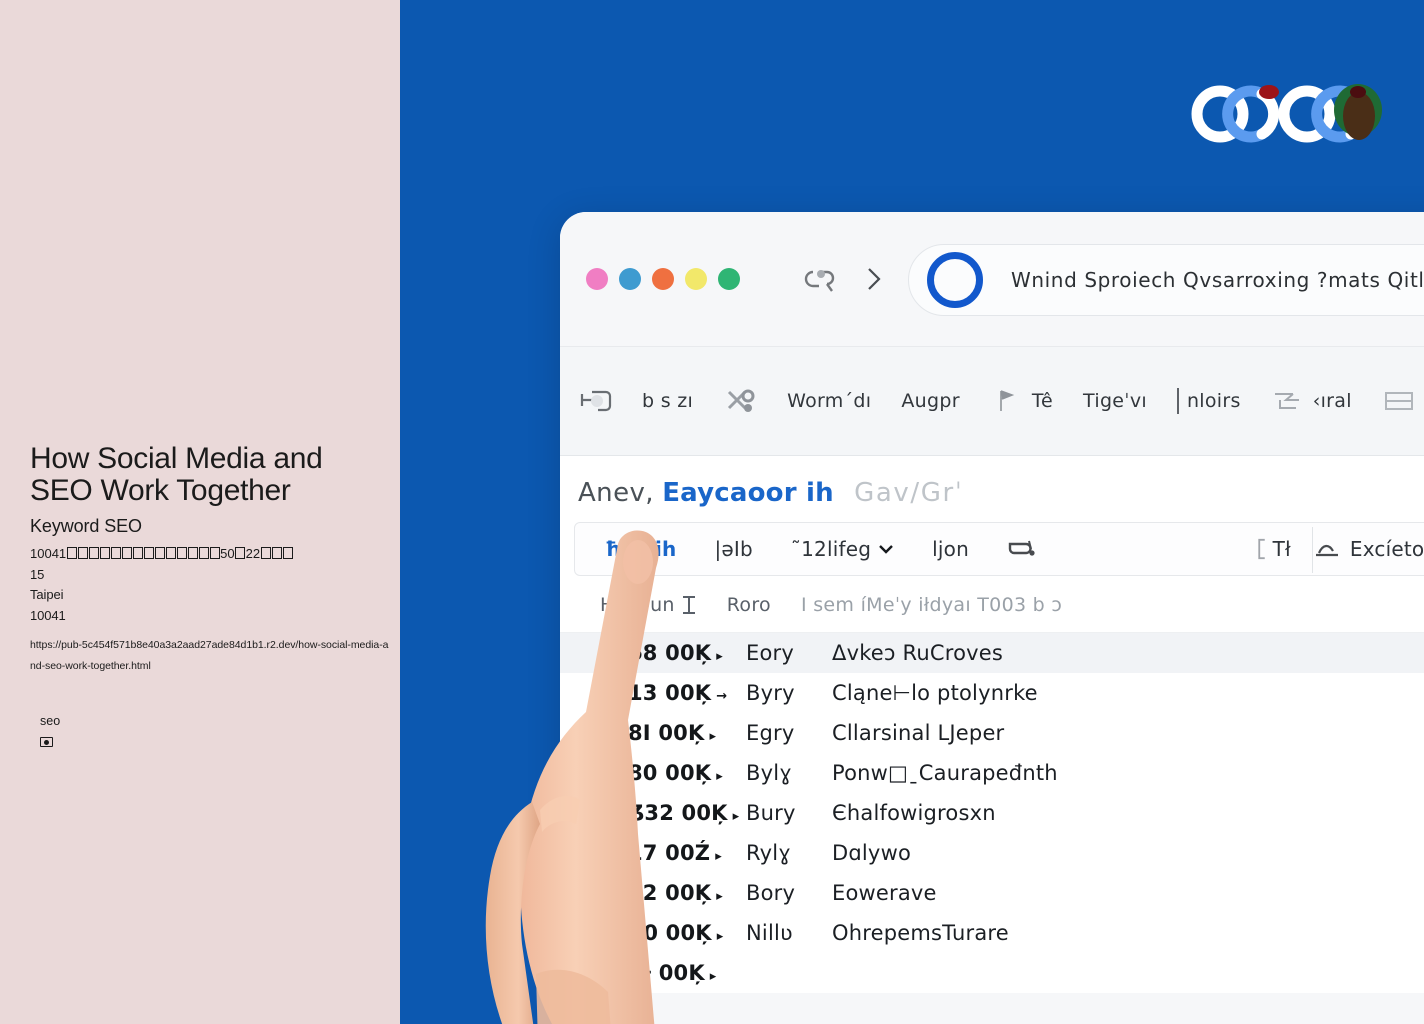 Image resolution: width=1424 pixels, height=1024 pixels. Describe the element at coordinates (1286, 401) in the screenshot. I see `tray-glyph-icon` at that location.